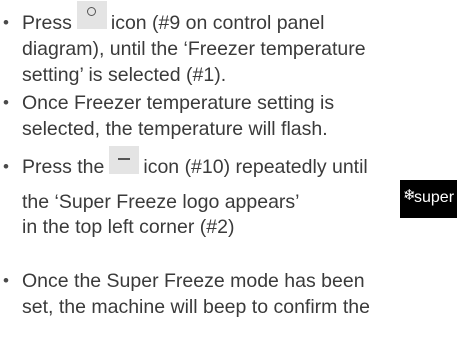 The height and width of the screenshot is (342, 461). Describe the element at coordinates (194, 49) in the screenshot. I see `text-line: diagram), until the ‘Freezer temperature` at that location.